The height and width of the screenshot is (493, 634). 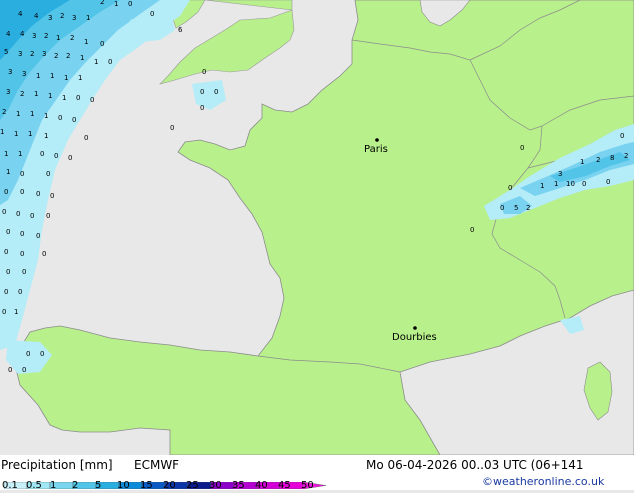 What do you see at coordinates (75, 485) in the screenshot?
I see `legend-tick: 2` at bounding box center [75, 485].